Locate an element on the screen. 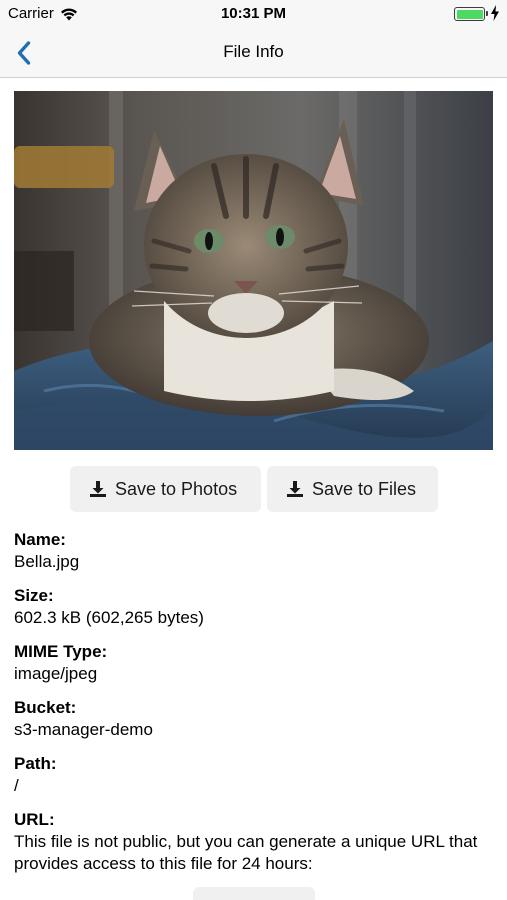 The height and width of the screenshot is (900, 507). page-title: File Info is located at coordinates (253, 51).